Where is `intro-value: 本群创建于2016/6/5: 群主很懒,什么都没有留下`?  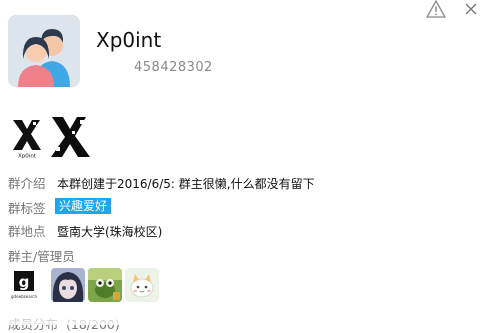 intro-value: 本群创建于2016/6/5: 群主很懒,什么都没有留下 is located at coordinates (186, 184).